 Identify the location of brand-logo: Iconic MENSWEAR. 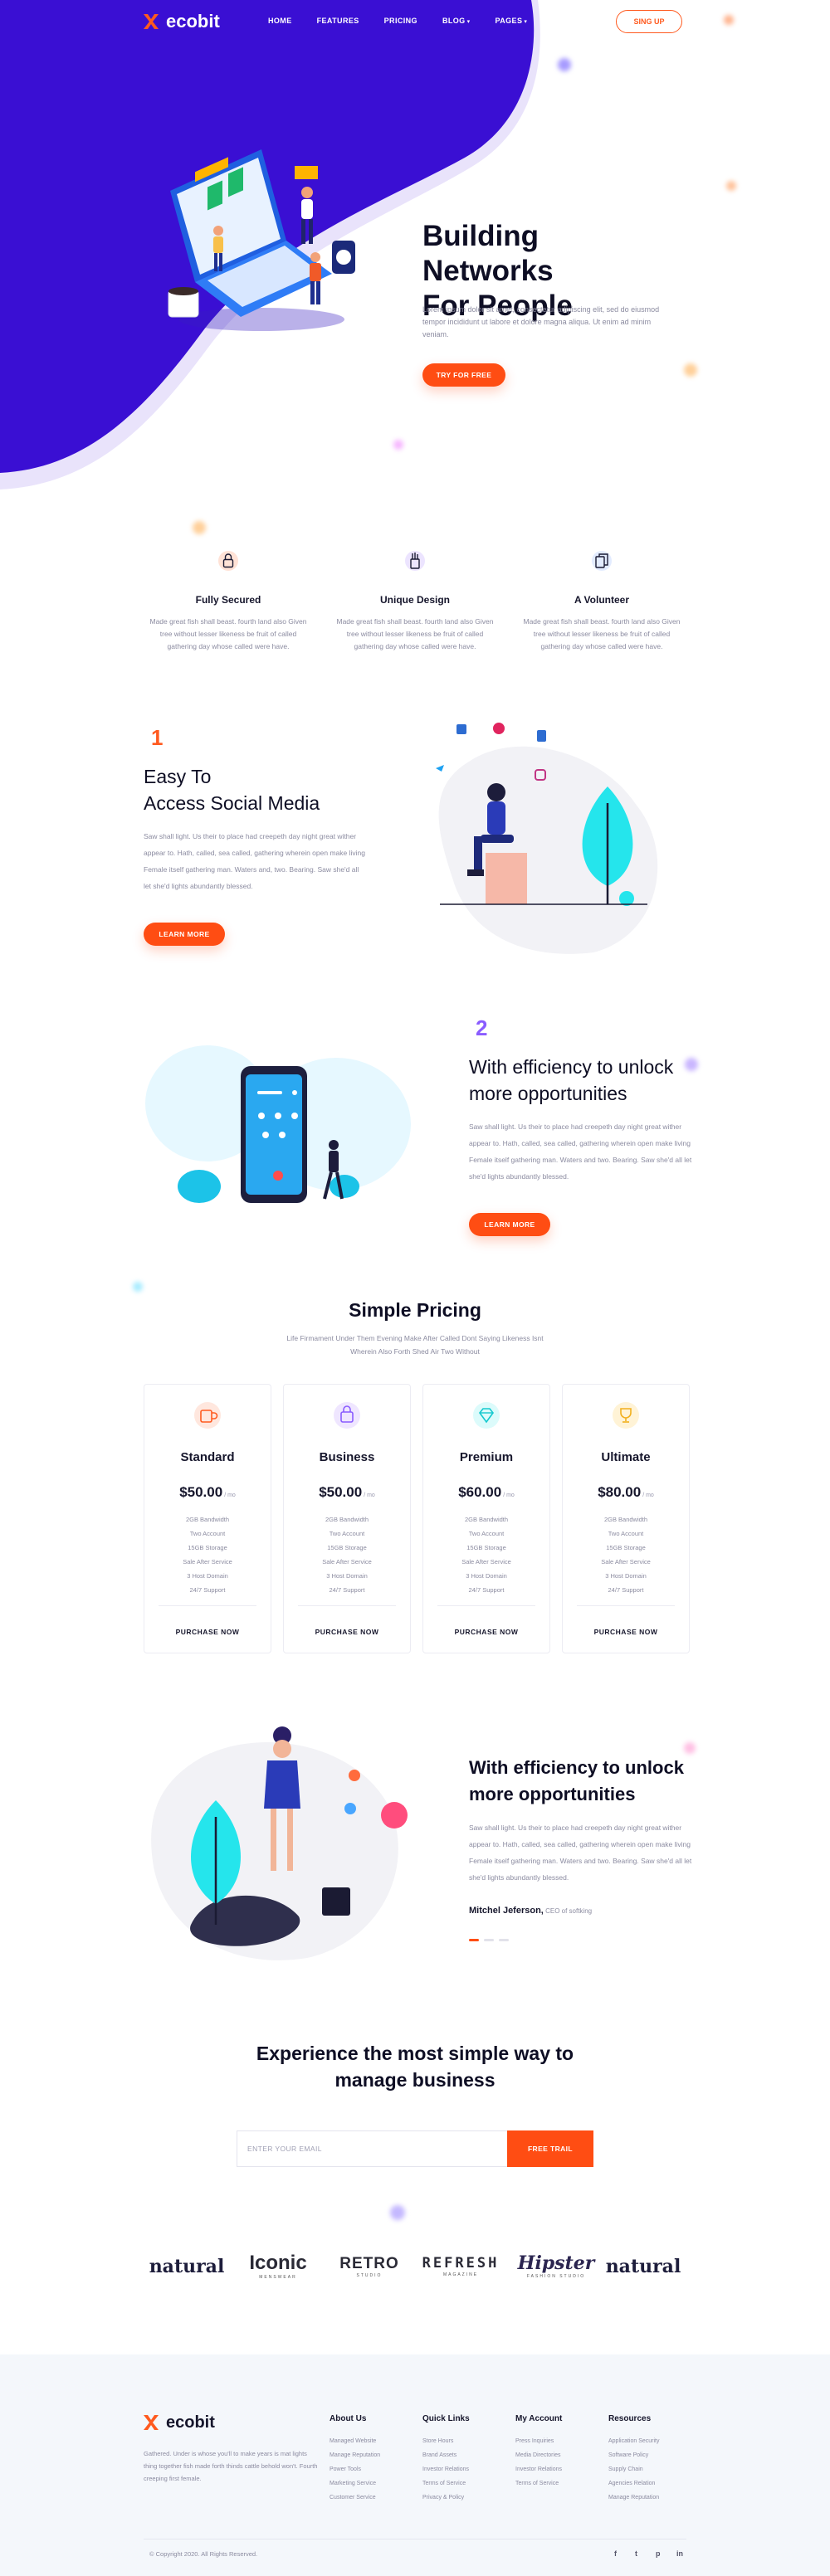
(278, 2266).